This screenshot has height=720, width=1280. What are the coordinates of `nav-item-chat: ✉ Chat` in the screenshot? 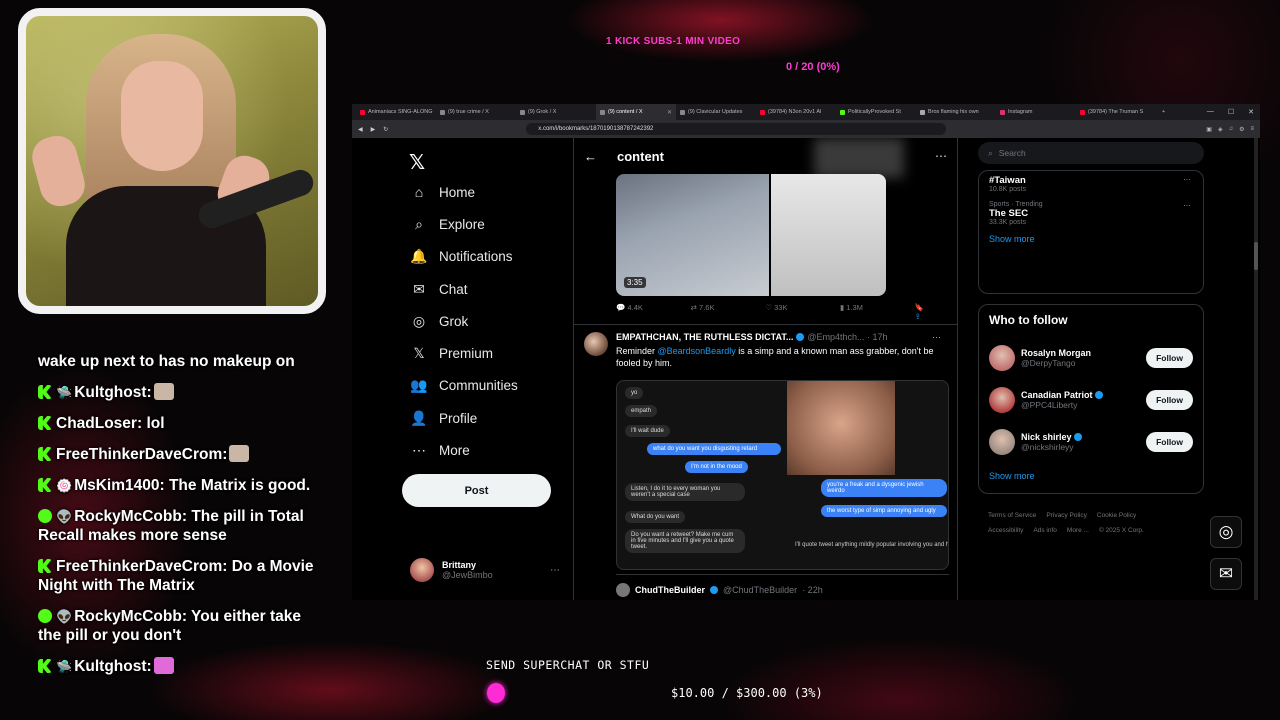 It's located at (487, 289).